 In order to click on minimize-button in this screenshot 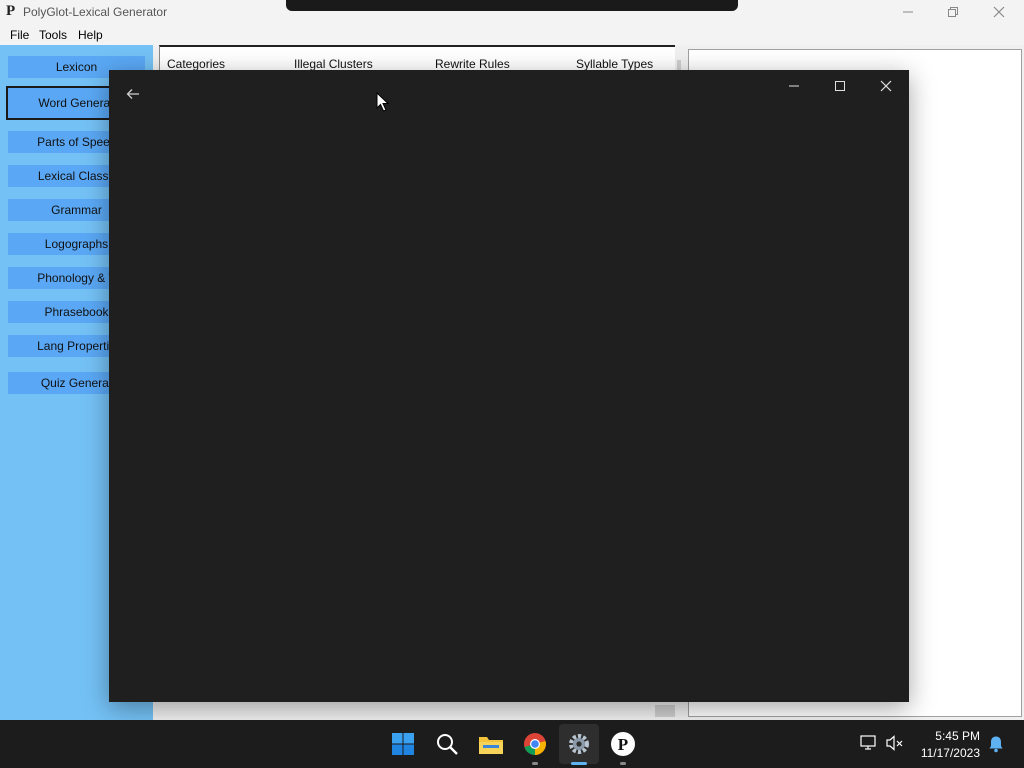, I will do `click(908, 12)`.